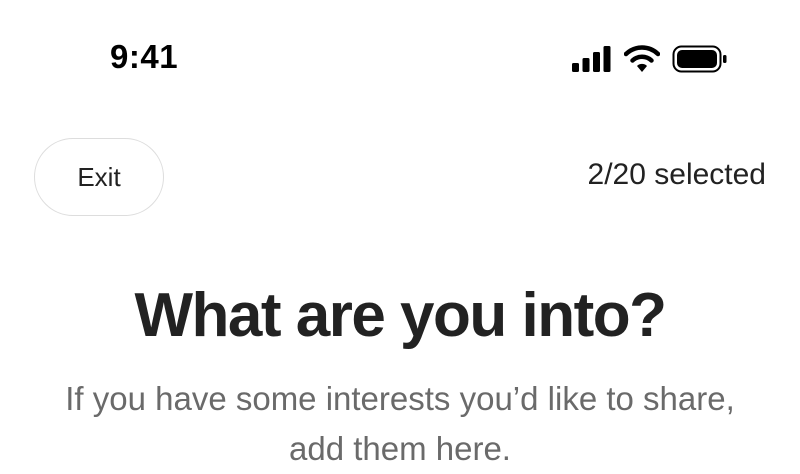 The height and width of the screenshot is (474, 800). What do you see at coordinates (700, 61) in the screenshot?
I see `battery-icon` at bounding box center [700, 61].